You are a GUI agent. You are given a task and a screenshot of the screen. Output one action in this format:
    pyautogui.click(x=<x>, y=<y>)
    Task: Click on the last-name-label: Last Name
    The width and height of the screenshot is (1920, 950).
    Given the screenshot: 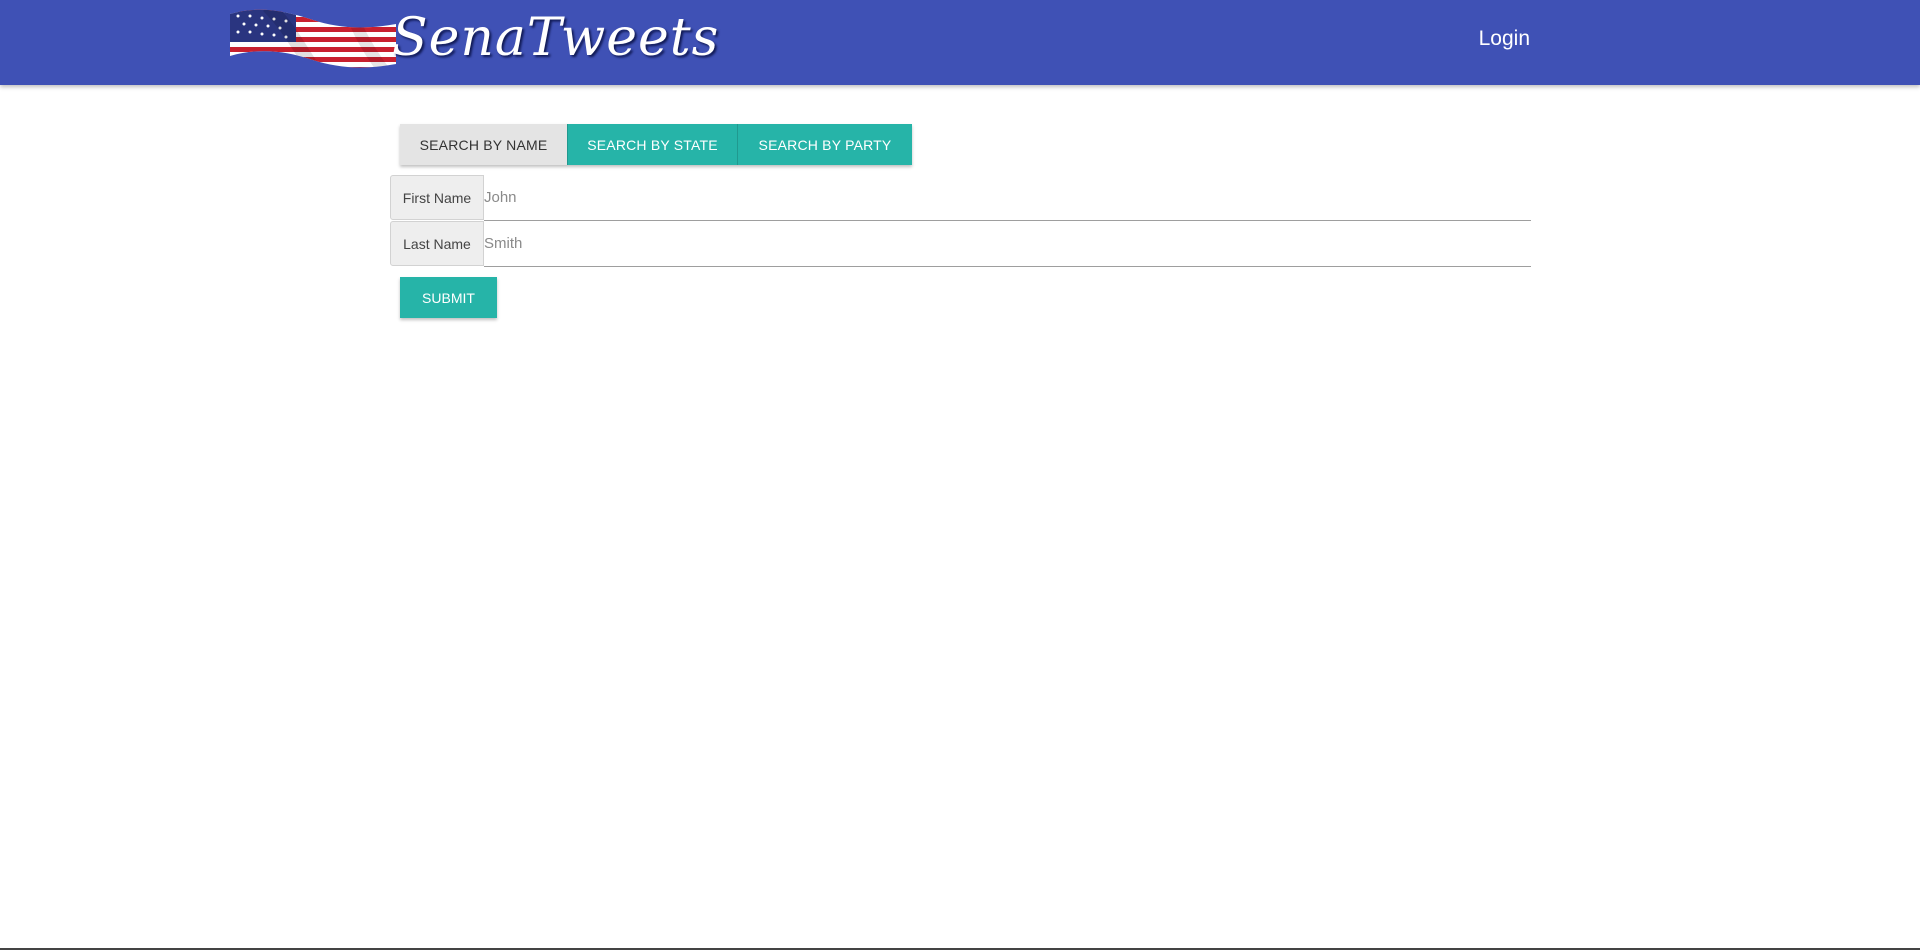 What is the action you would take?
    pyautogui.click(x=437, y=243)
    